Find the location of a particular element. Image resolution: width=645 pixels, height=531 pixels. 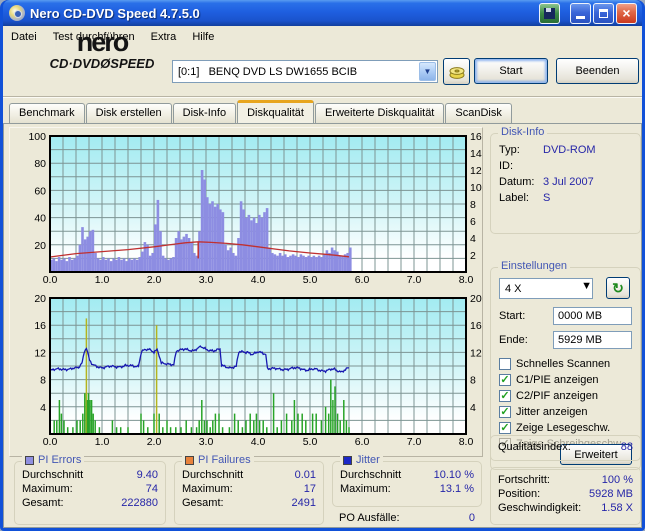

tab-benchmark: Benchmark is located at coordinates (47, 113).